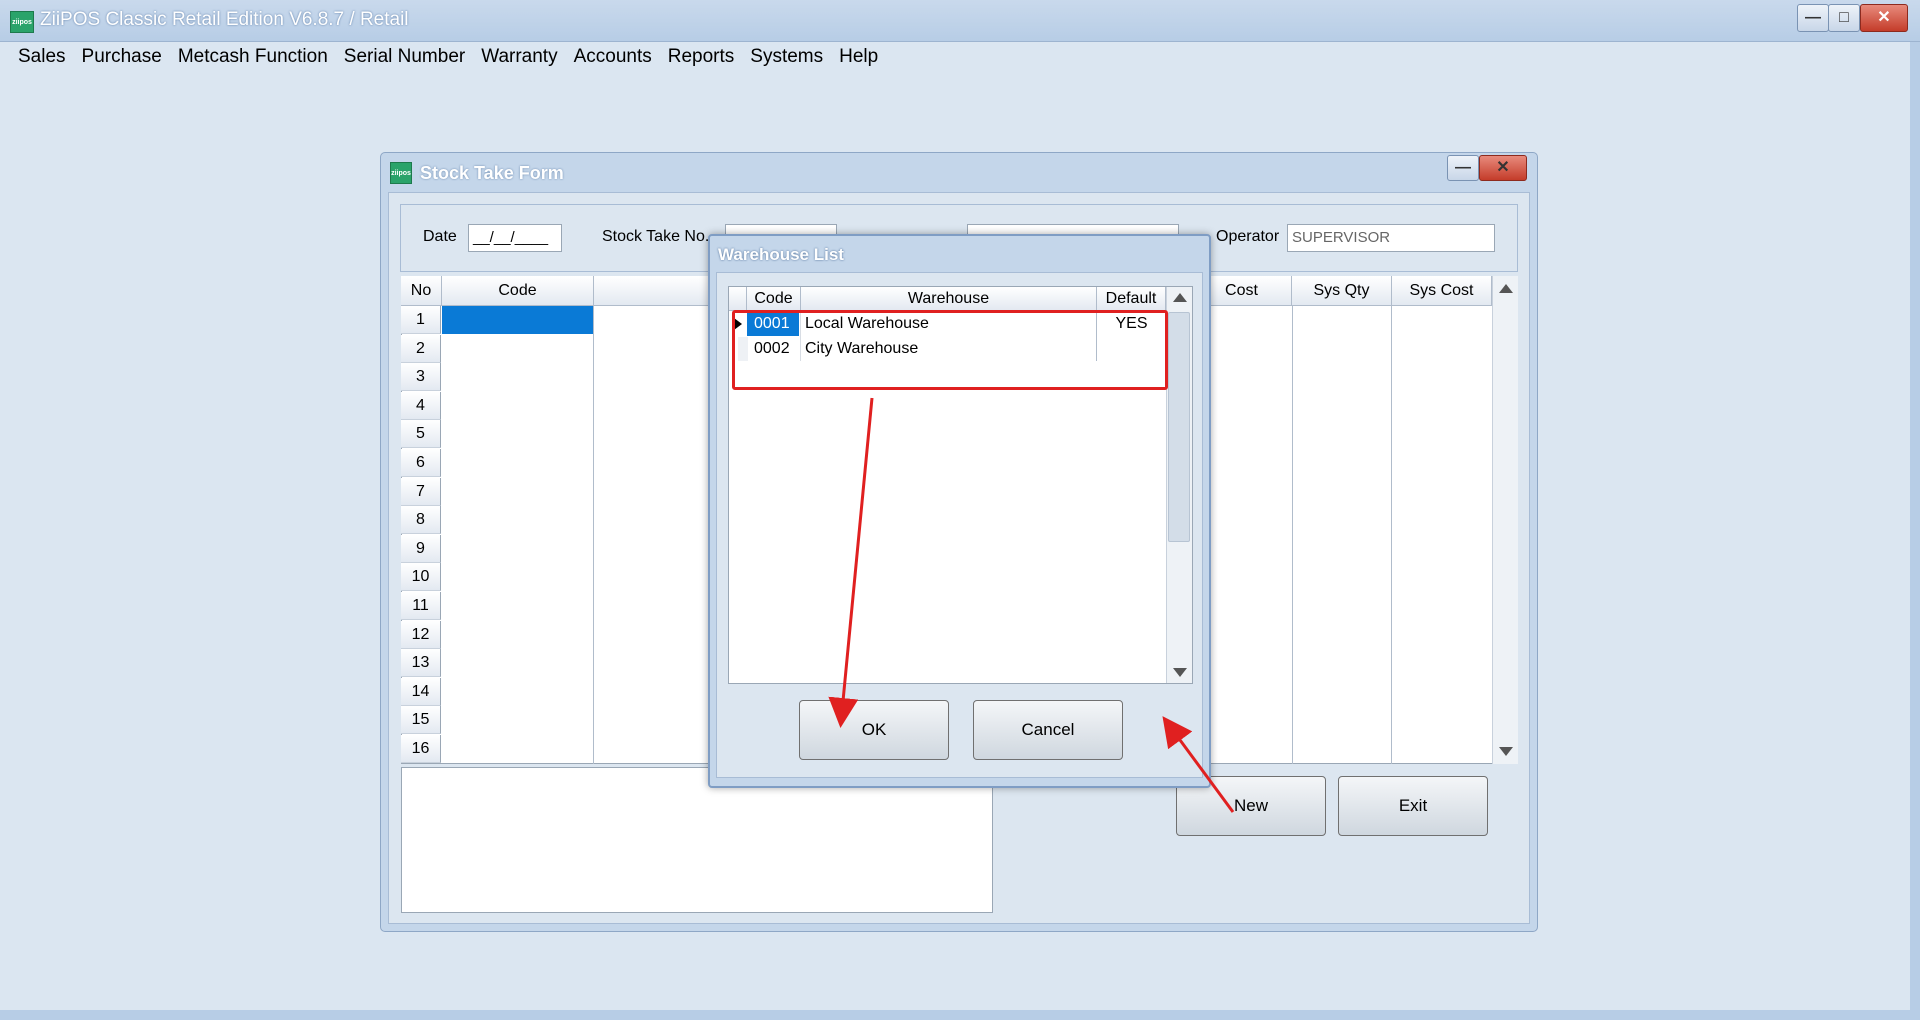 This screenshot has width=1920, height=1020. I want to click on row-number: 11, so click(421, 606).